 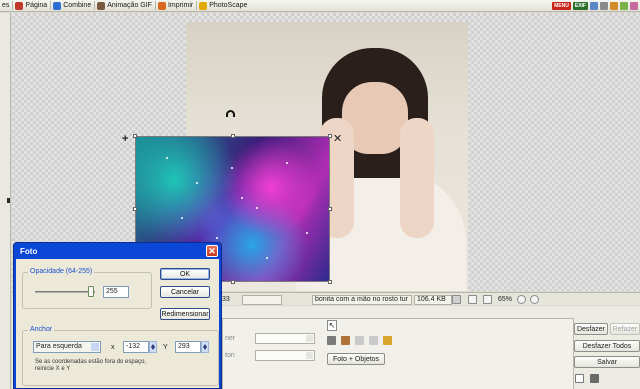 What do you see at coordinates (607, 346) in the screenshot?
I see `undo-all-button: Desfazer Todos` at bounding box center [607, 346].